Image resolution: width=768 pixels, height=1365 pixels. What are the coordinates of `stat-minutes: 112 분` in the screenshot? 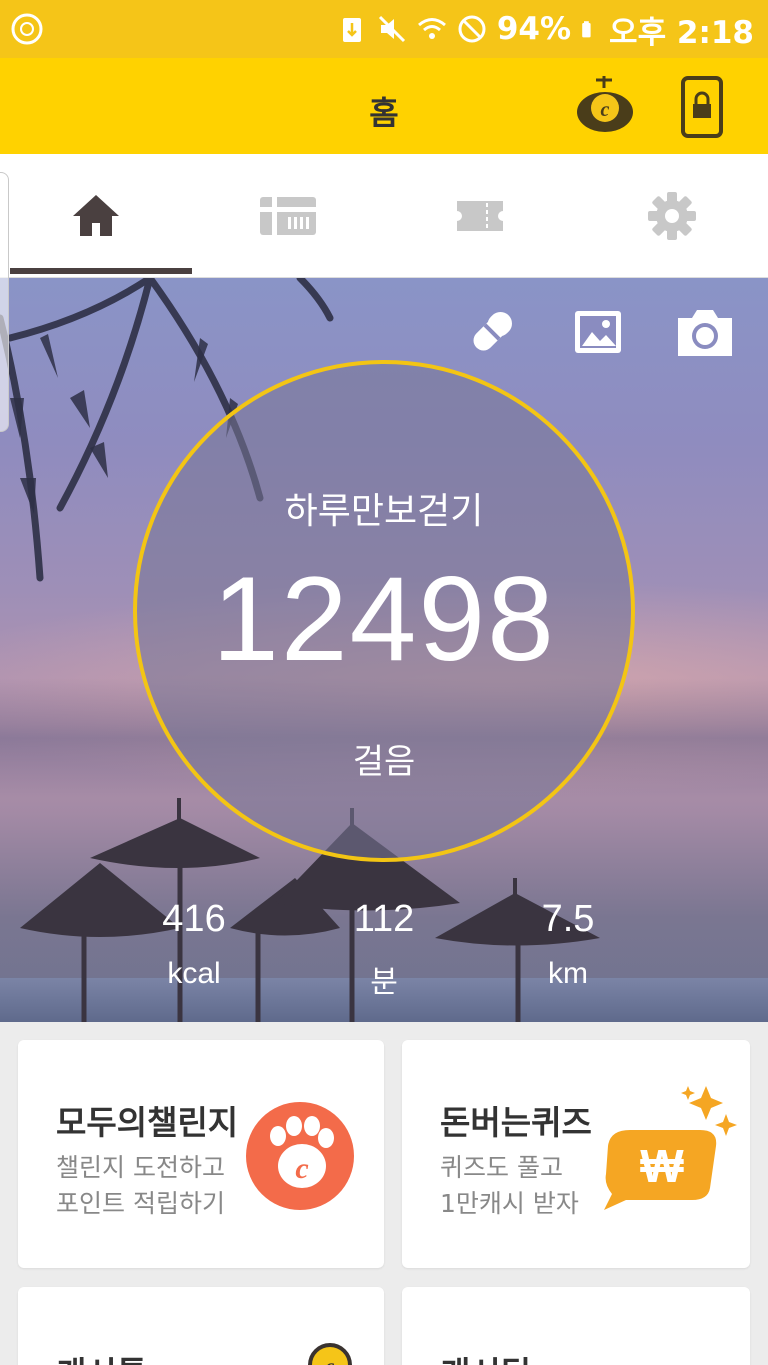 It's located at (384, 949).